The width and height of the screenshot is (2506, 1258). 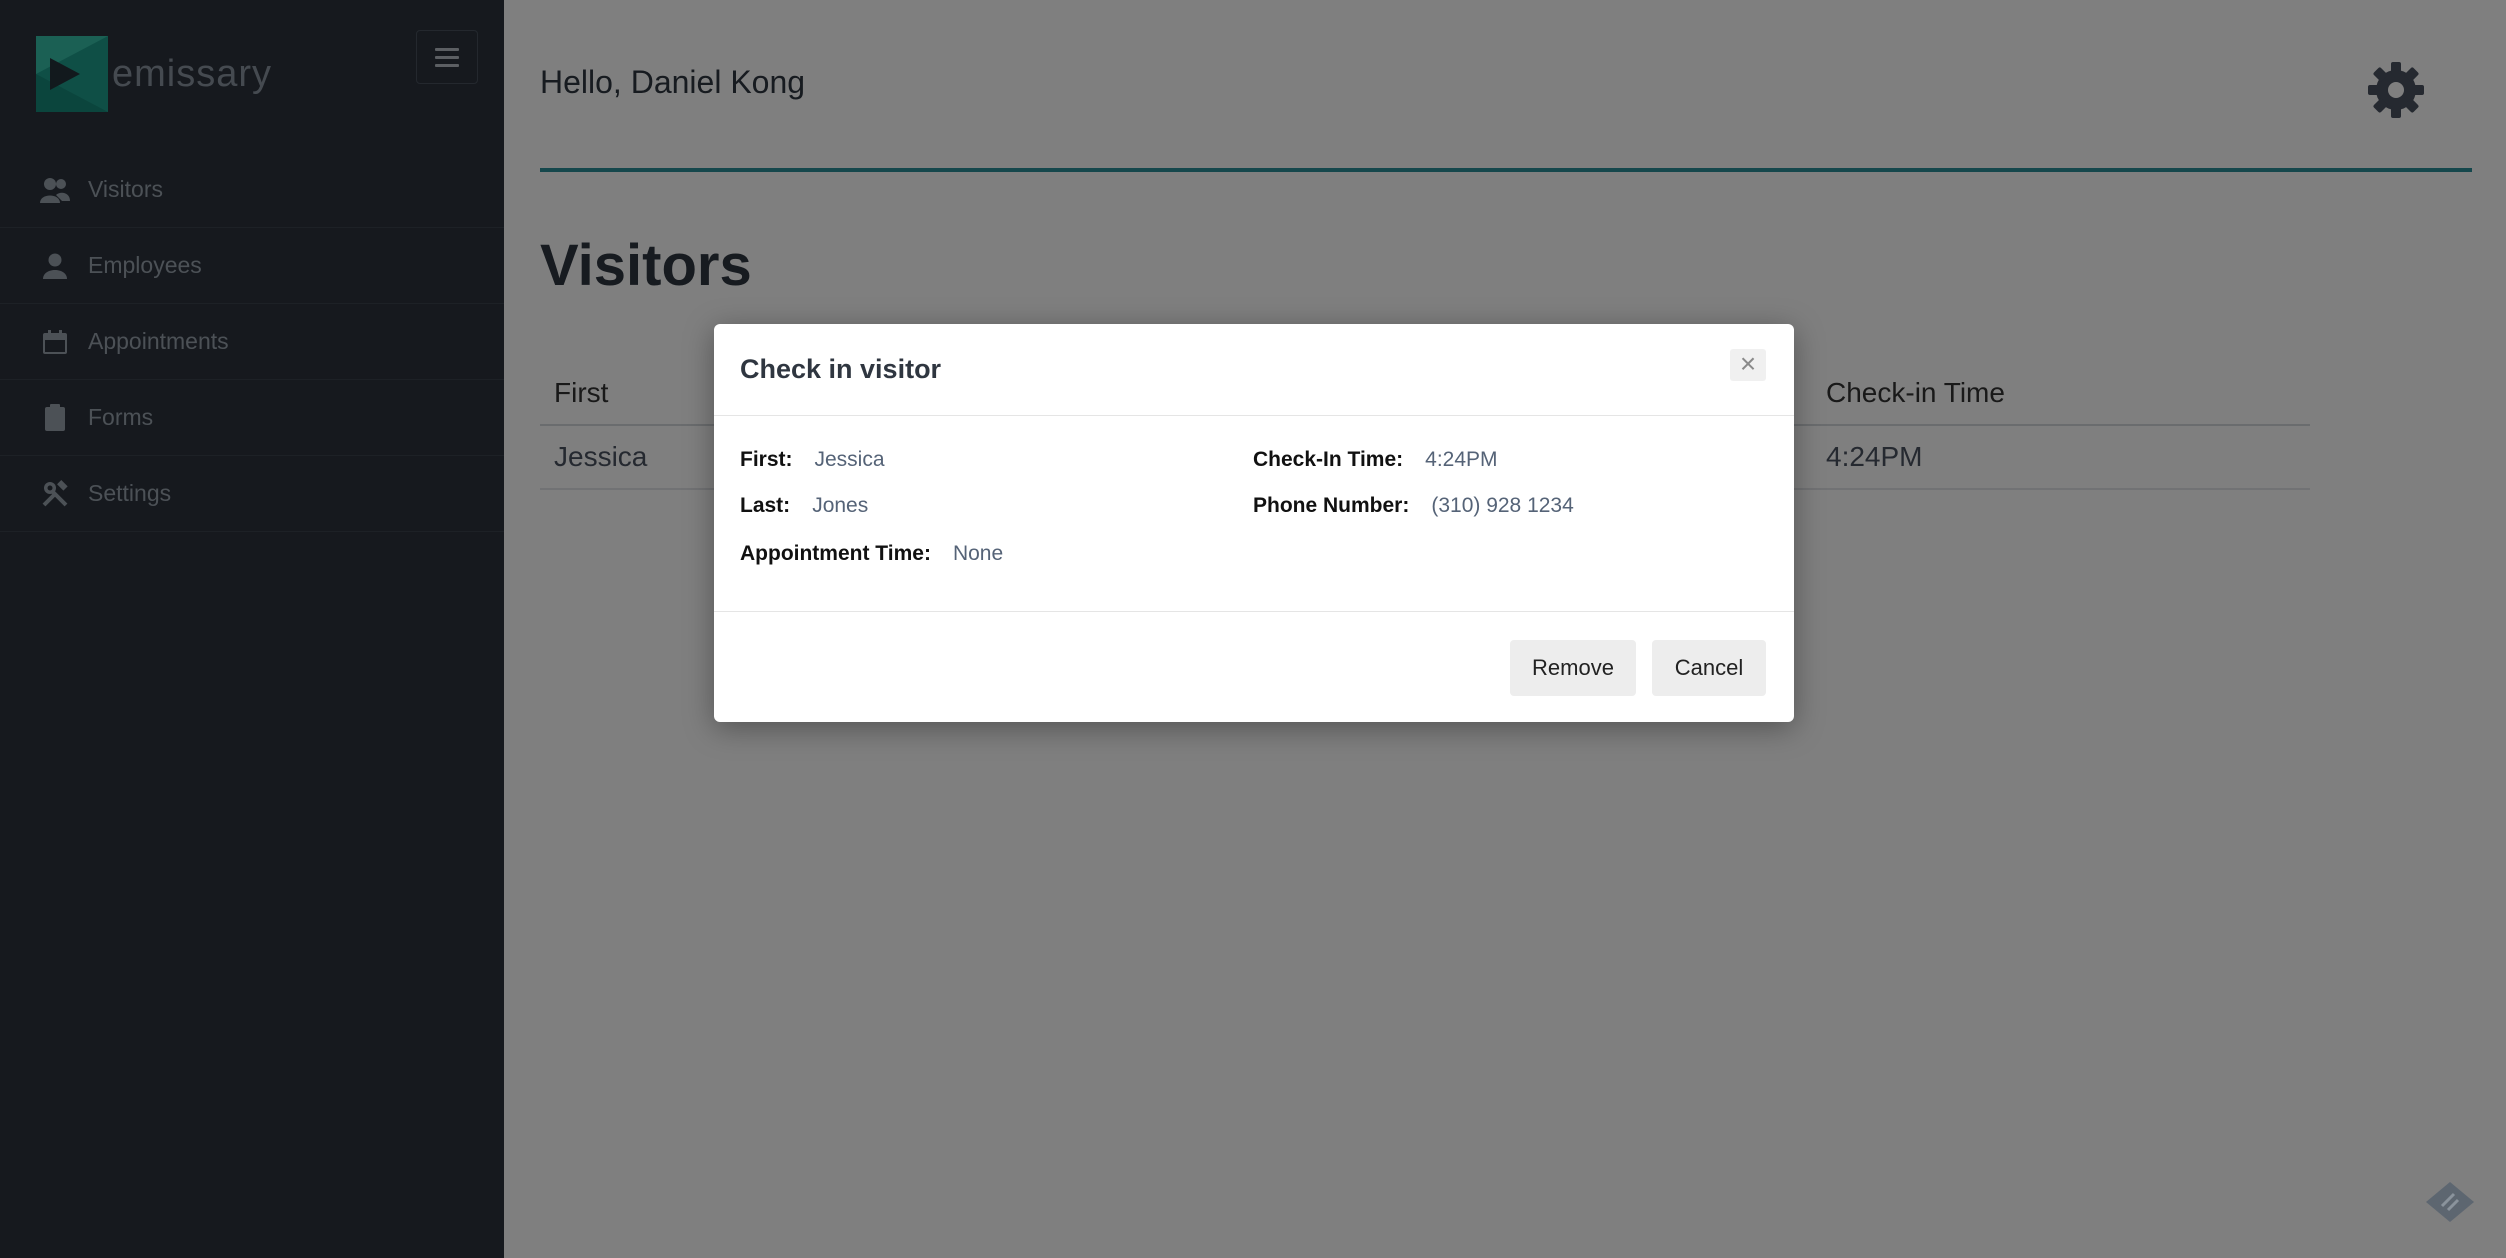 I want to click on field-value: None, so click(x=978, y=553).